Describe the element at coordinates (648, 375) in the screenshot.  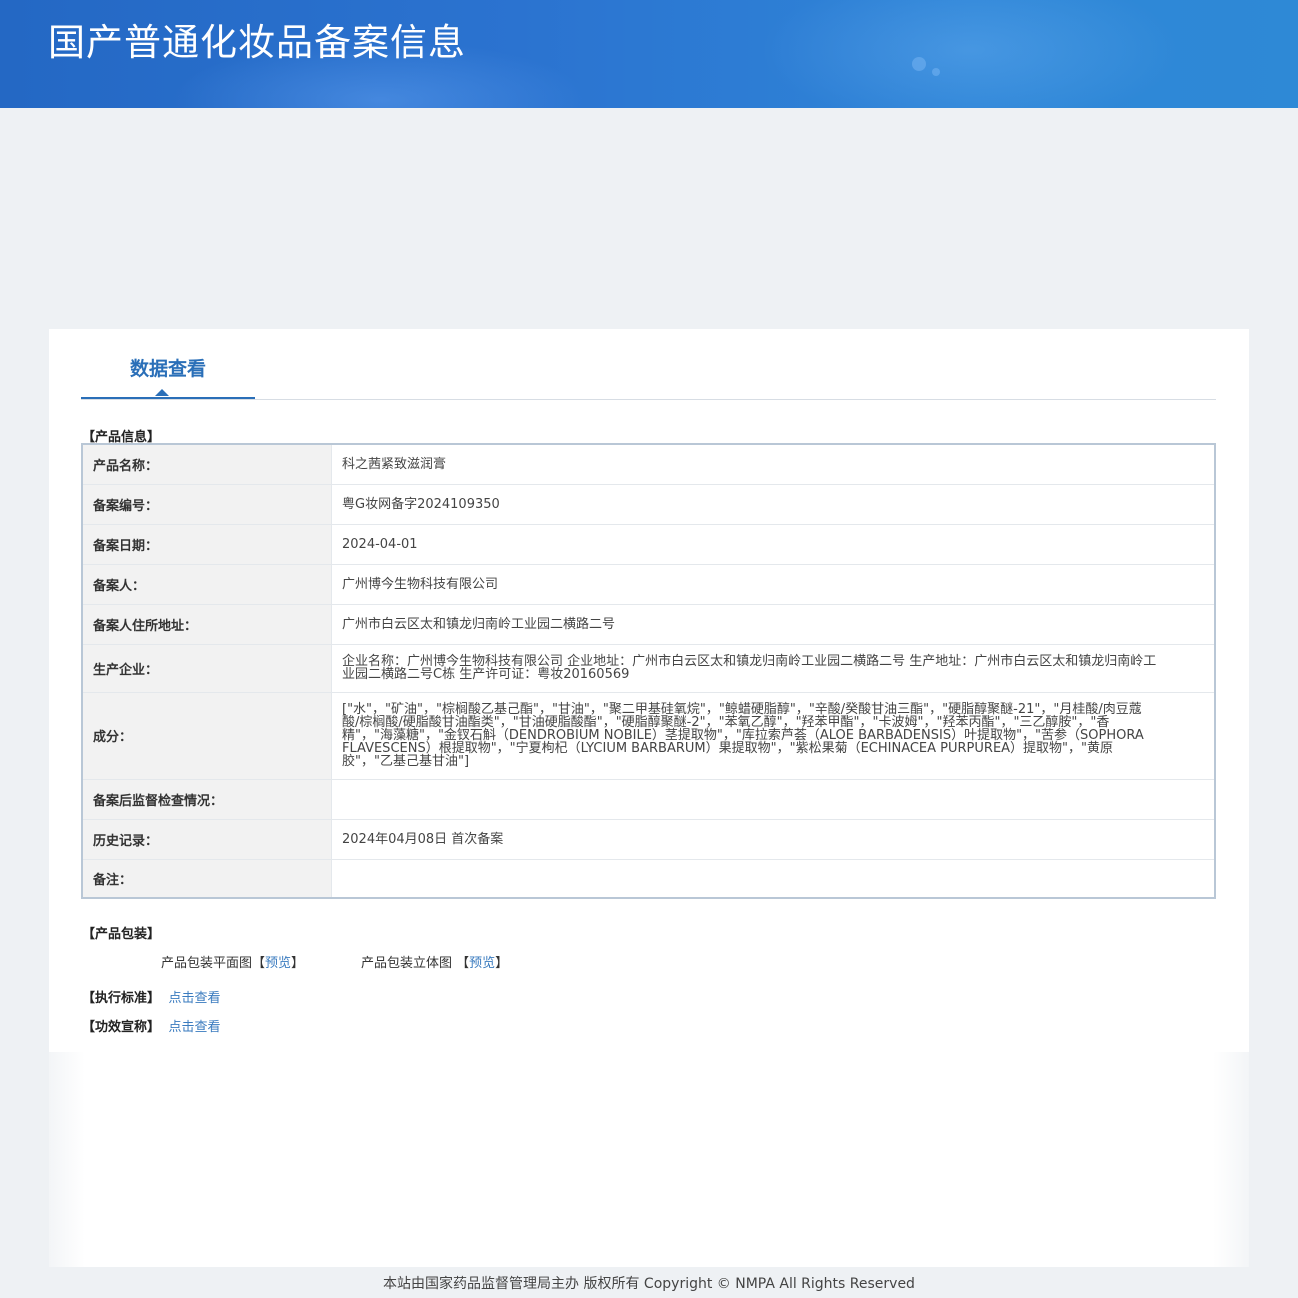
I see `tab-bar: 数据查看` at that location.